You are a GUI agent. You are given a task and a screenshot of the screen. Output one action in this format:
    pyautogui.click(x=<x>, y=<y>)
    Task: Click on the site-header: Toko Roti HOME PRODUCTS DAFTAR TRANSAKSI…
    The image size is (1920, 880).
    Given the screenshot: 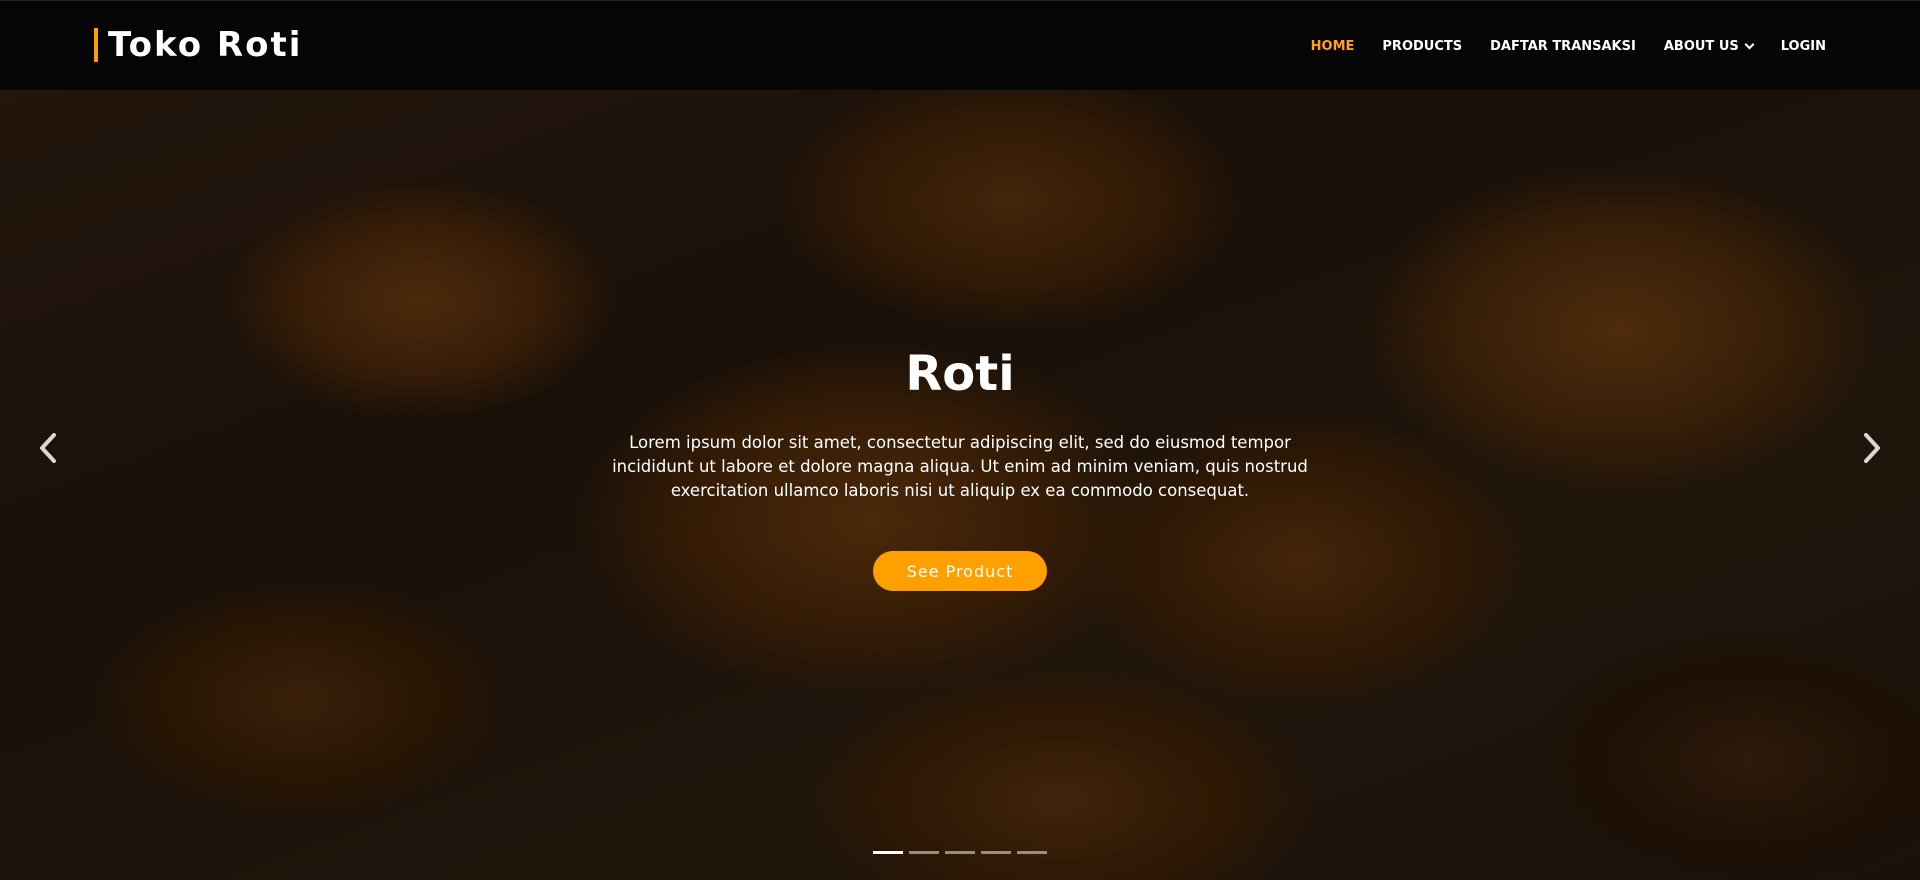 What is the action you would take?
    pyautogui.click(x=960, y=45)
    